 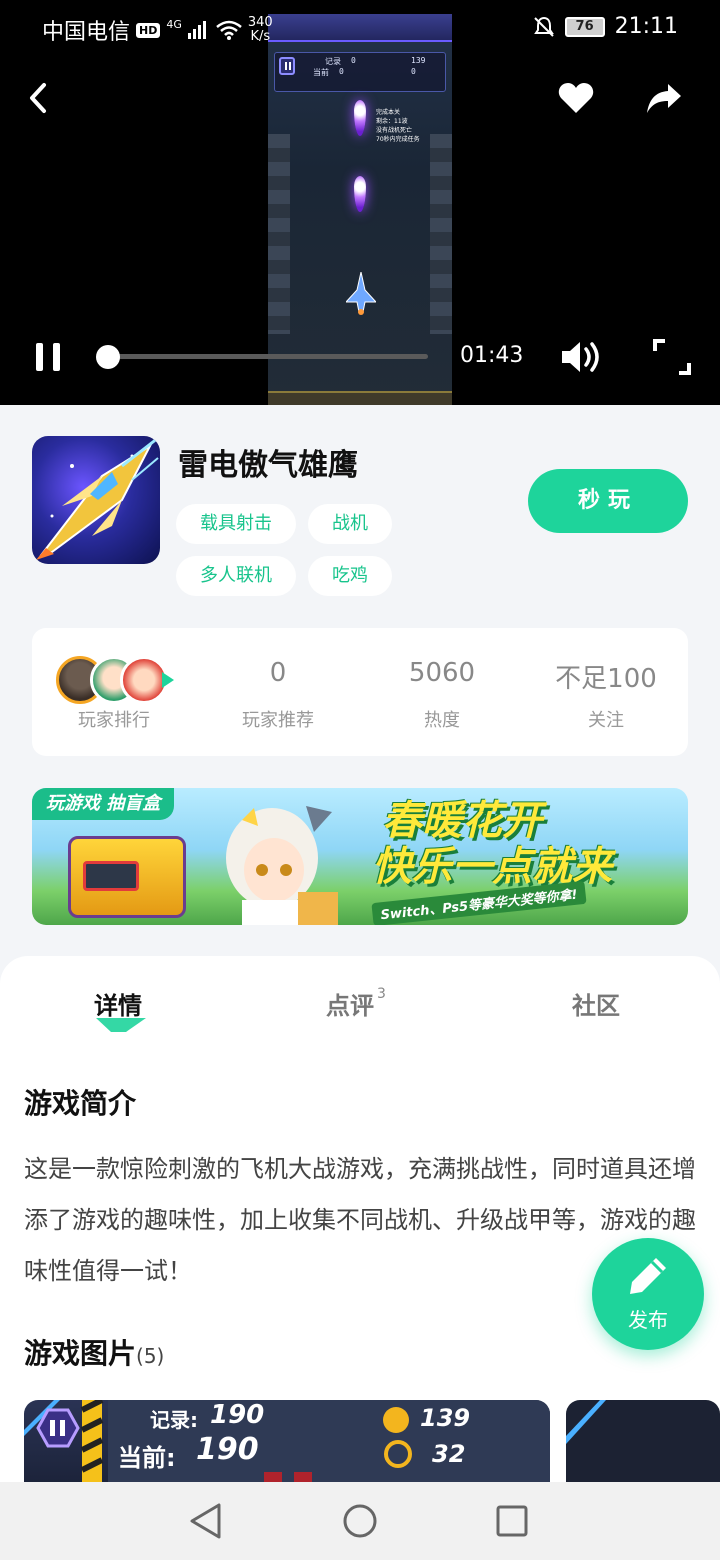 I want to click on screenshots-title-text: 游戏图片, so click(x=80, y=1353).